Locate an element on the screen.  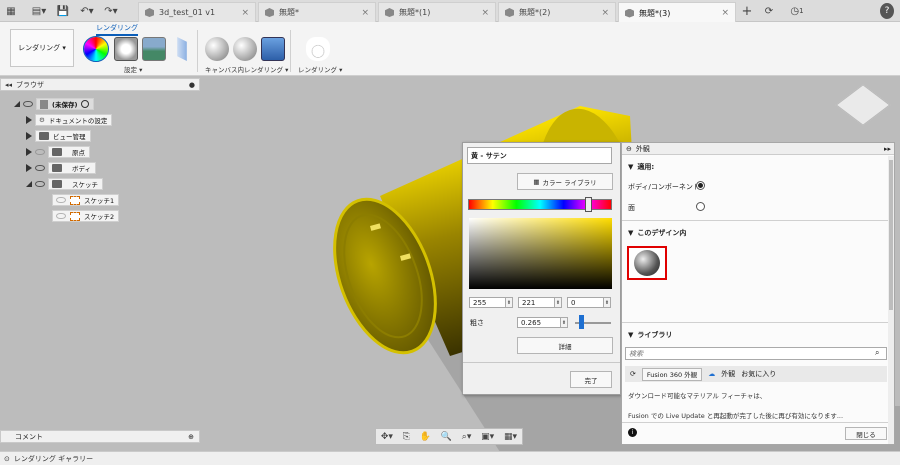
teapot-render-icon is located at coordinates (318, 49).